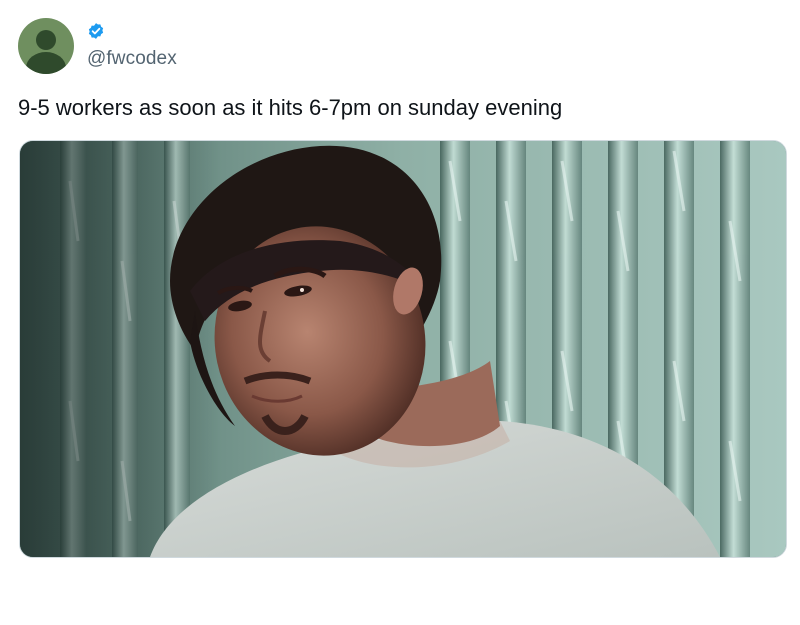 The image size is (800, 625). I want to click on avatar, so click(46, 46).